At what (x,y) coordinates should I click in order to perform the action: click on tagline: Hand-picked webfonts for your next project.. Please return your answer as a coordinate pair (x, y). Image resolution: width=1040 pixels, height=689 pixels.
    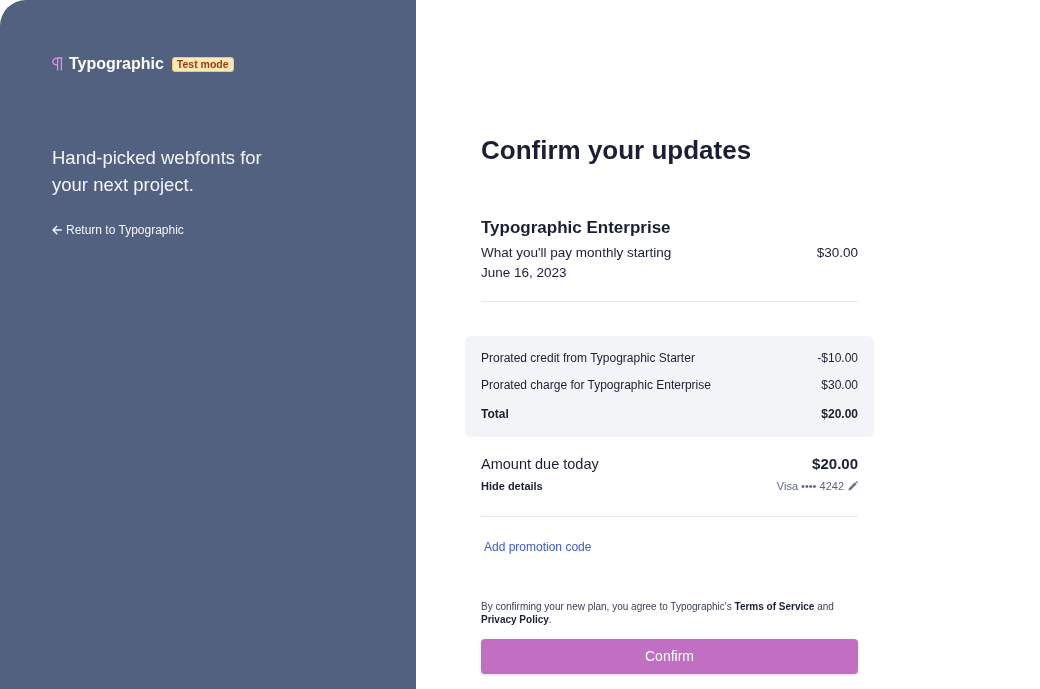
    Looking at the image, I should click on (157, 171).